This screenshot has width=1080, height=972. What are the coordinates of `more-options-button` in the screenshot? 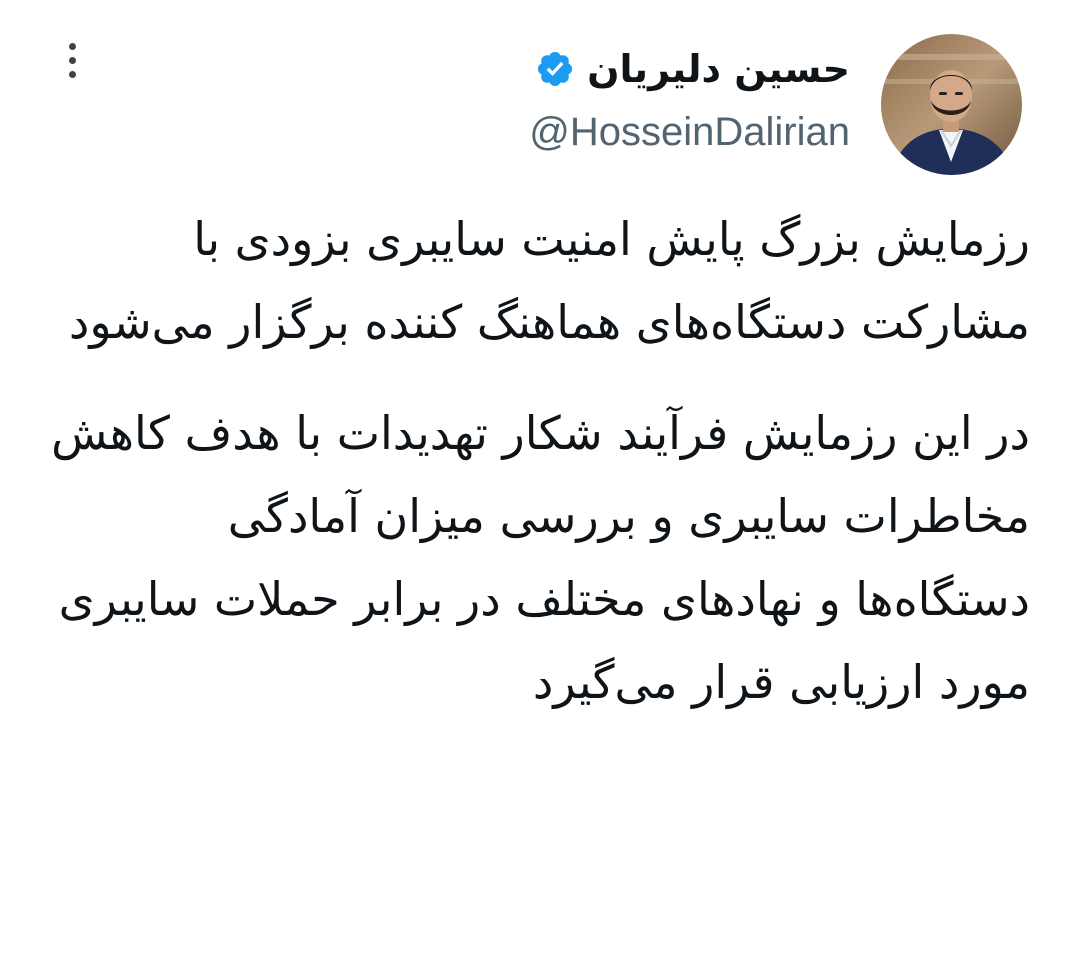 It's located at (72, 60).